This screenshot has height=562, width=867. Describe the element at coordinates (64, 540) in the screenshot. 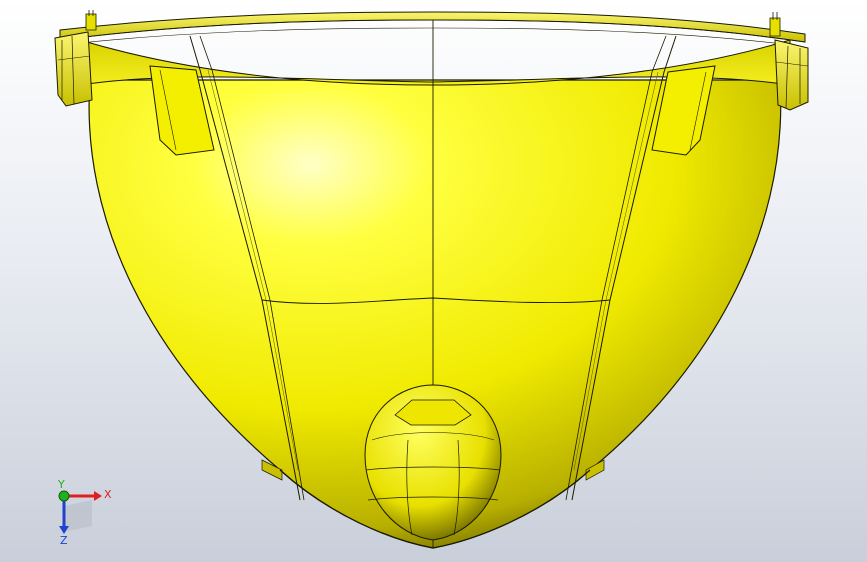

I see `z-axis-label: Z` at that location.